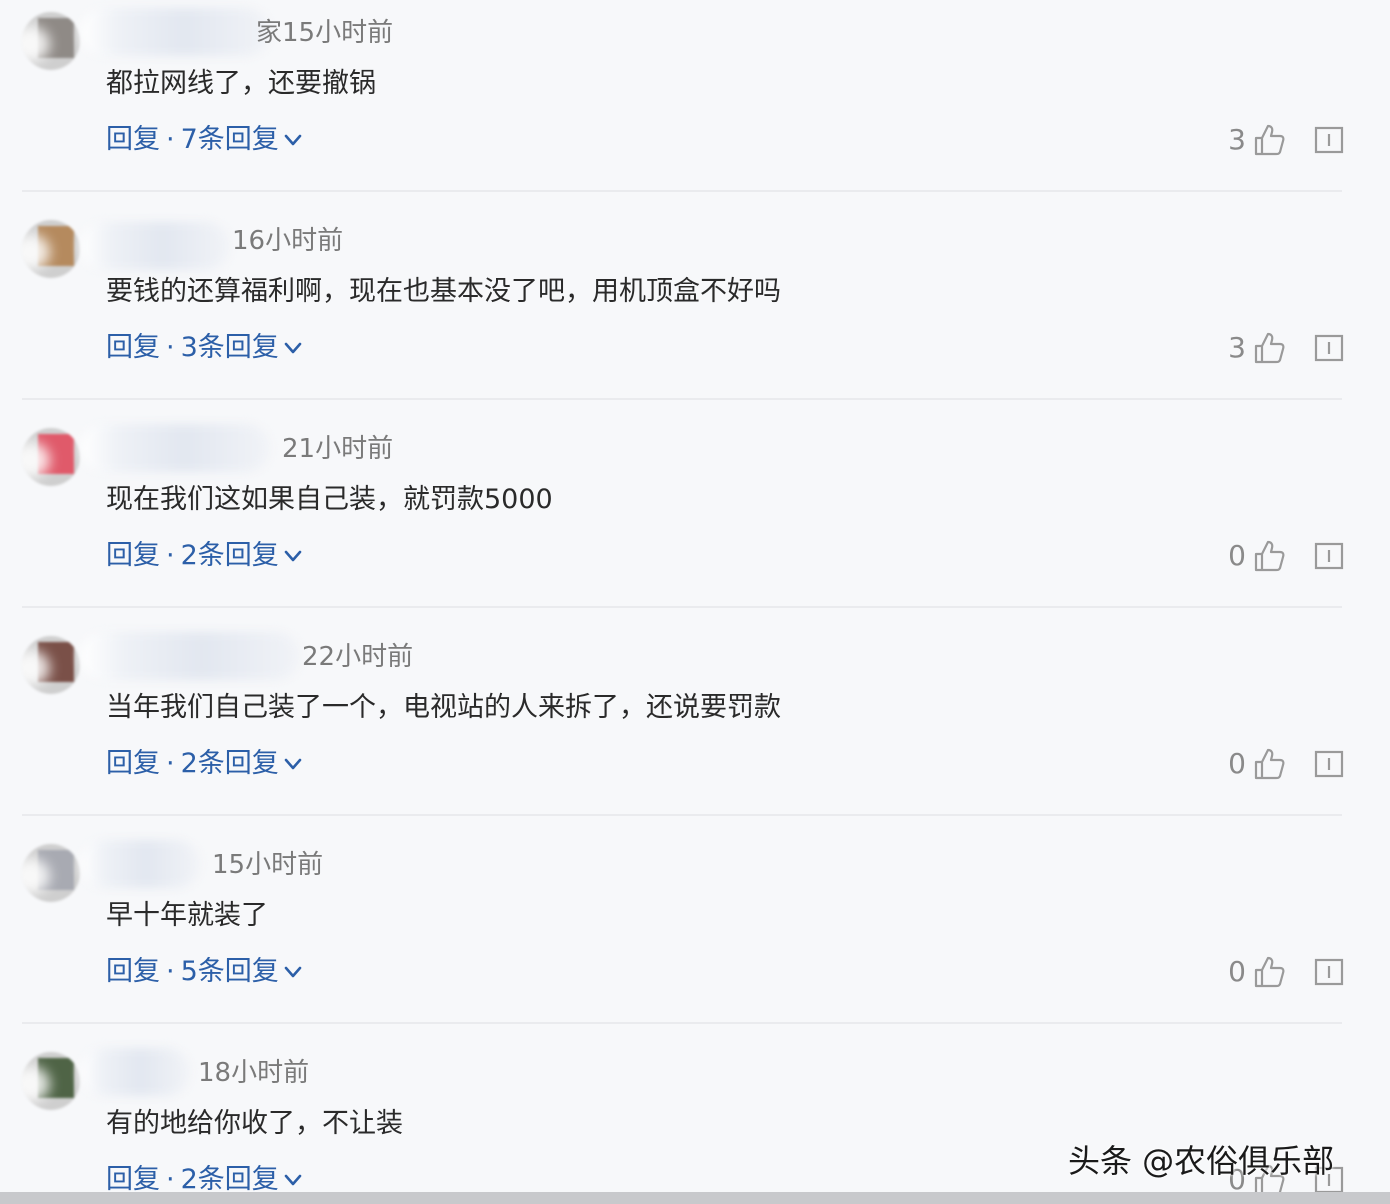  What do you see at coordinates (338, 449) in the screenshot?
I see `comment-time: 21小时前` at bounding box center [338, 449].